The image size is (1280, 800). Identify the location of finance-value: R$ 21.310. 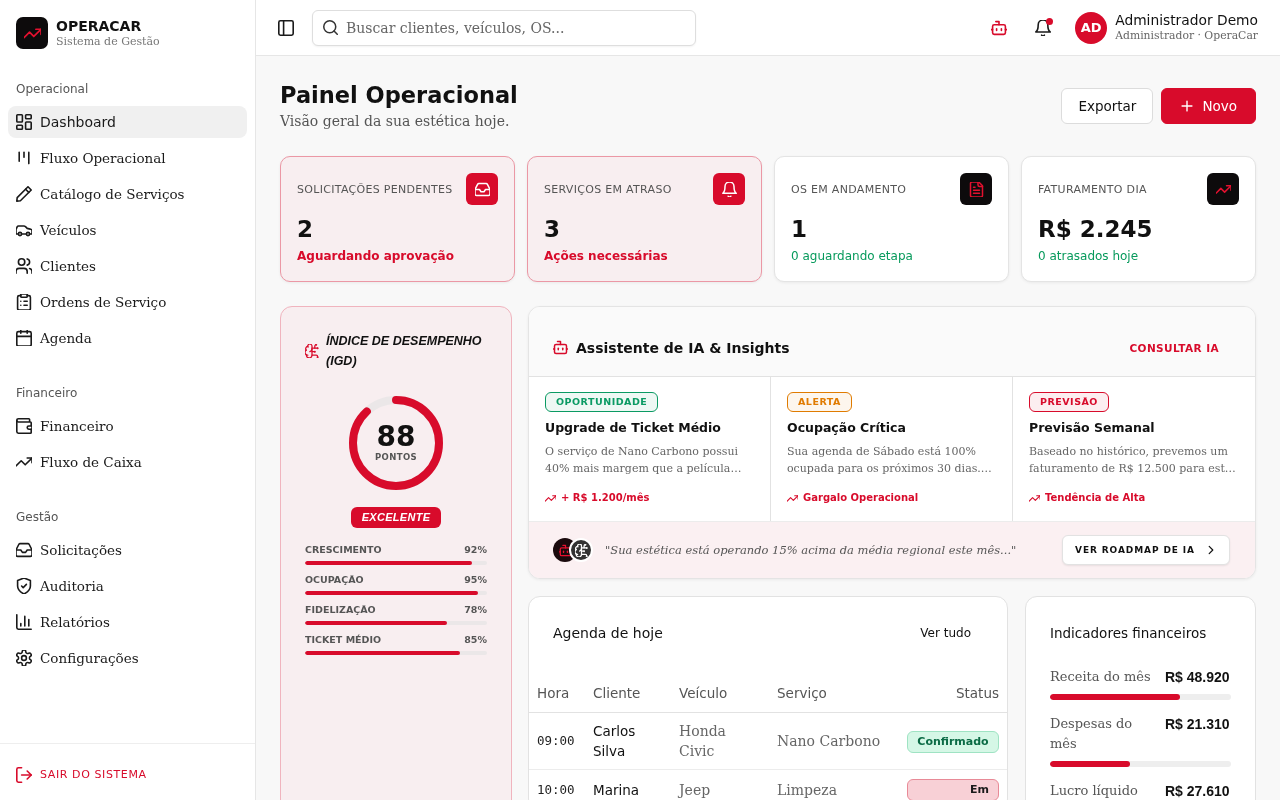
(1198, 724).